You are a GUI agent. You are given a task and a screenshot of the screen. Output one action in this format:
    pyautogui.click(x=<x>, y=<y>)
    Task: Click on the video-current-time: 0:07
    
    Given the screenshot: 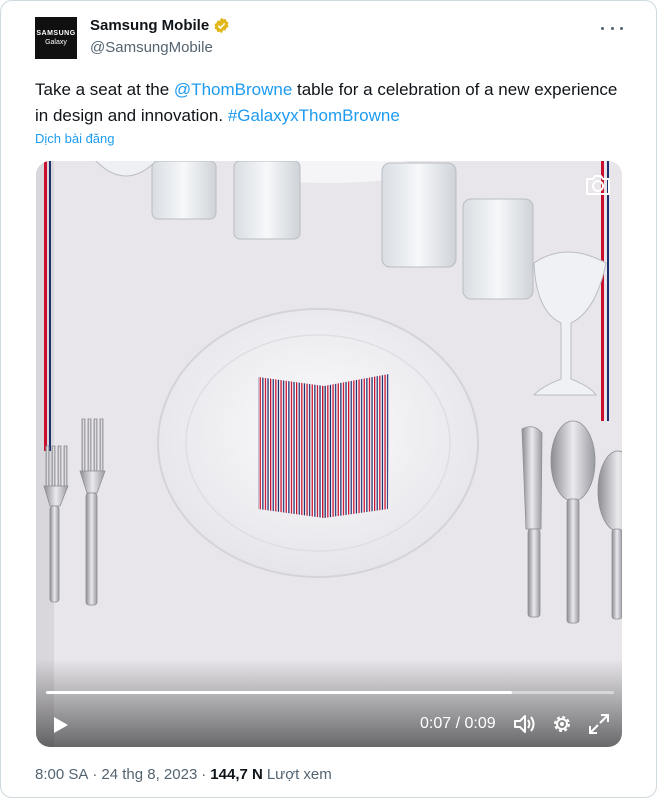 What is the action you would take?
    pyautogui.click(x=436, y=723)
    